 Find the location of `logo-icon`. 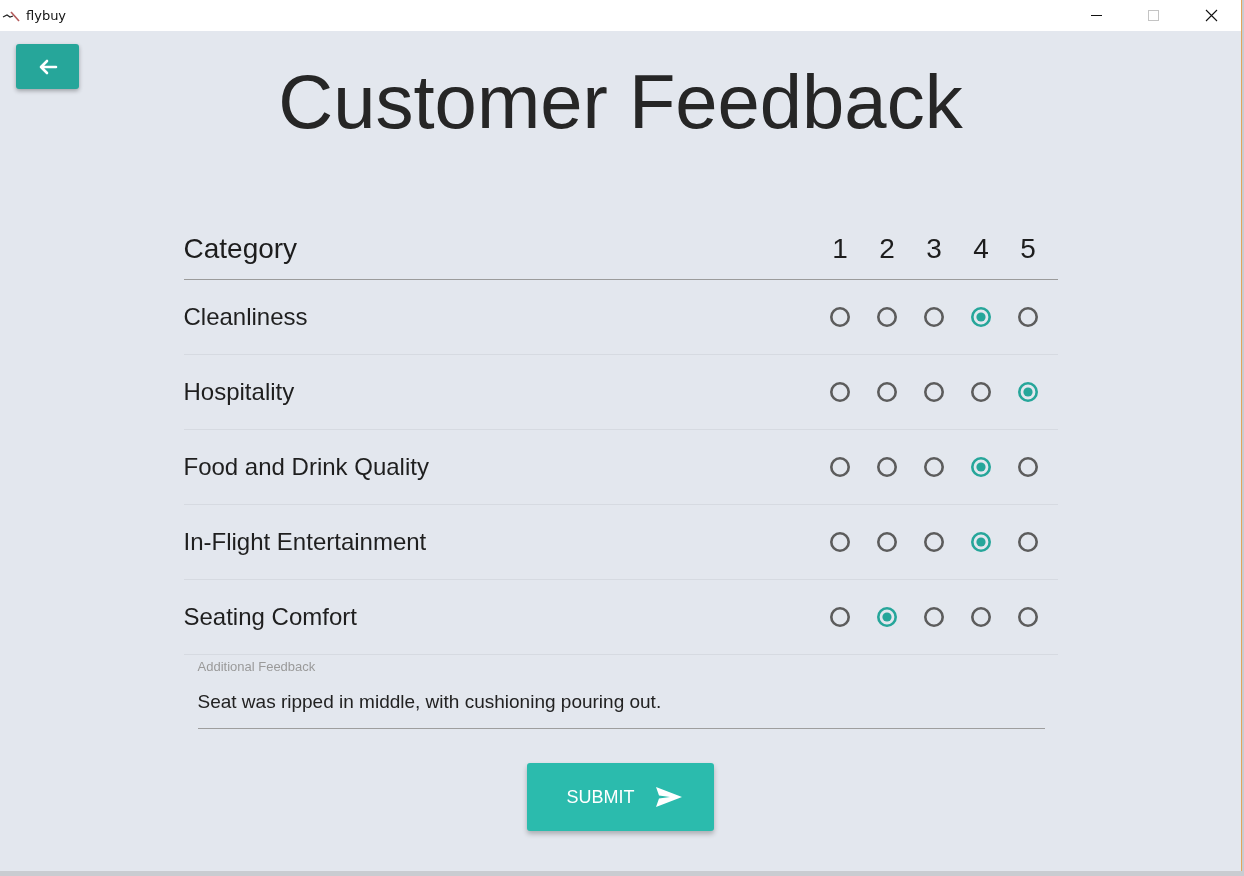

logo-icon is located at coordinates (11, 15).